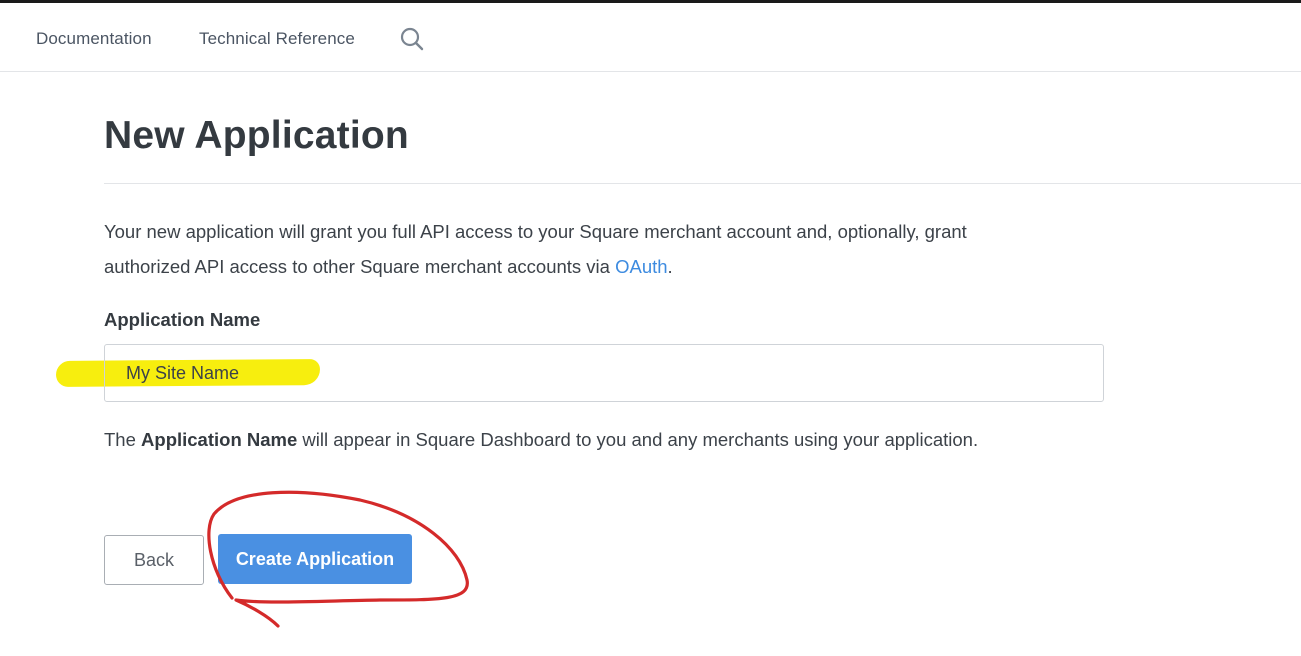  What do you see at coordinates (94, 39) in the screenshot?
I see `nav-documentation: Documentation` at bounding box center [94, 39].